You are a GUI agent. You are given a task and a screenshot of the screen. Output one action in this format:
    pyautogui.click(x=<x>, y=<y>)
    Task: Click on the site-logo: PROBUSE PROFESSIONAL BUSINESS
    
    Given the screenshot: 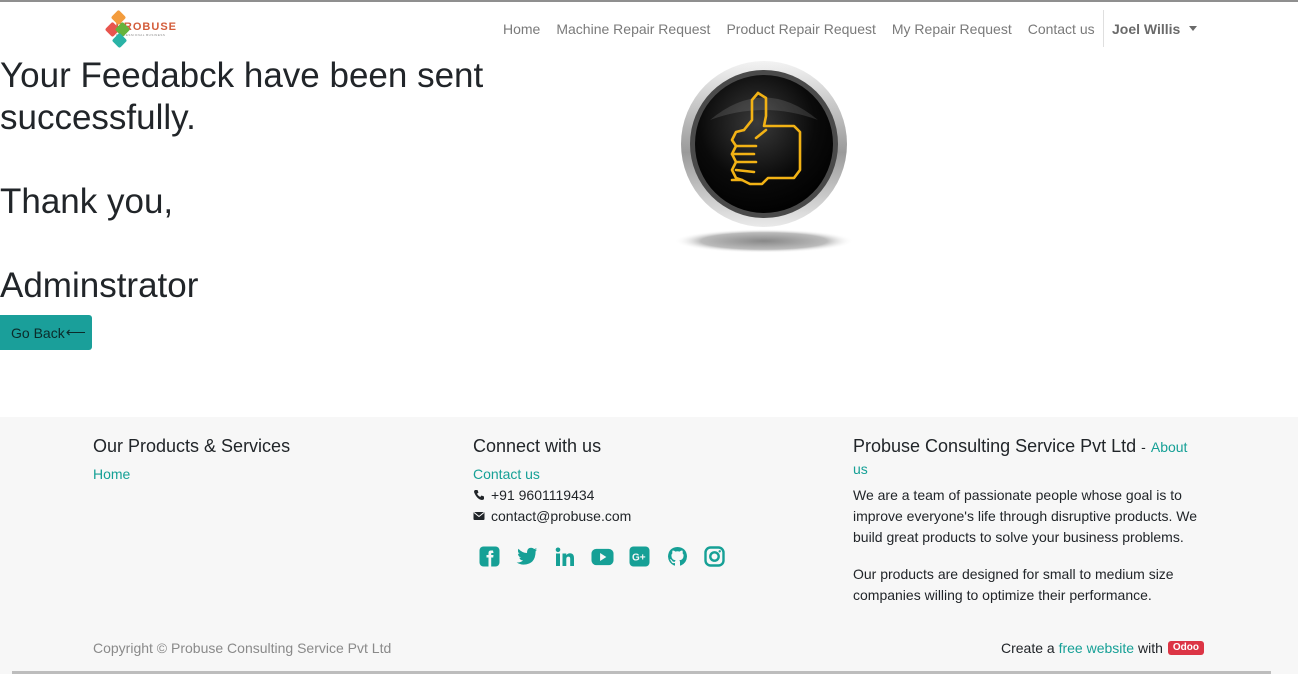 What is the action you would take?
    pyautogui.click(x=140, y=29)
    